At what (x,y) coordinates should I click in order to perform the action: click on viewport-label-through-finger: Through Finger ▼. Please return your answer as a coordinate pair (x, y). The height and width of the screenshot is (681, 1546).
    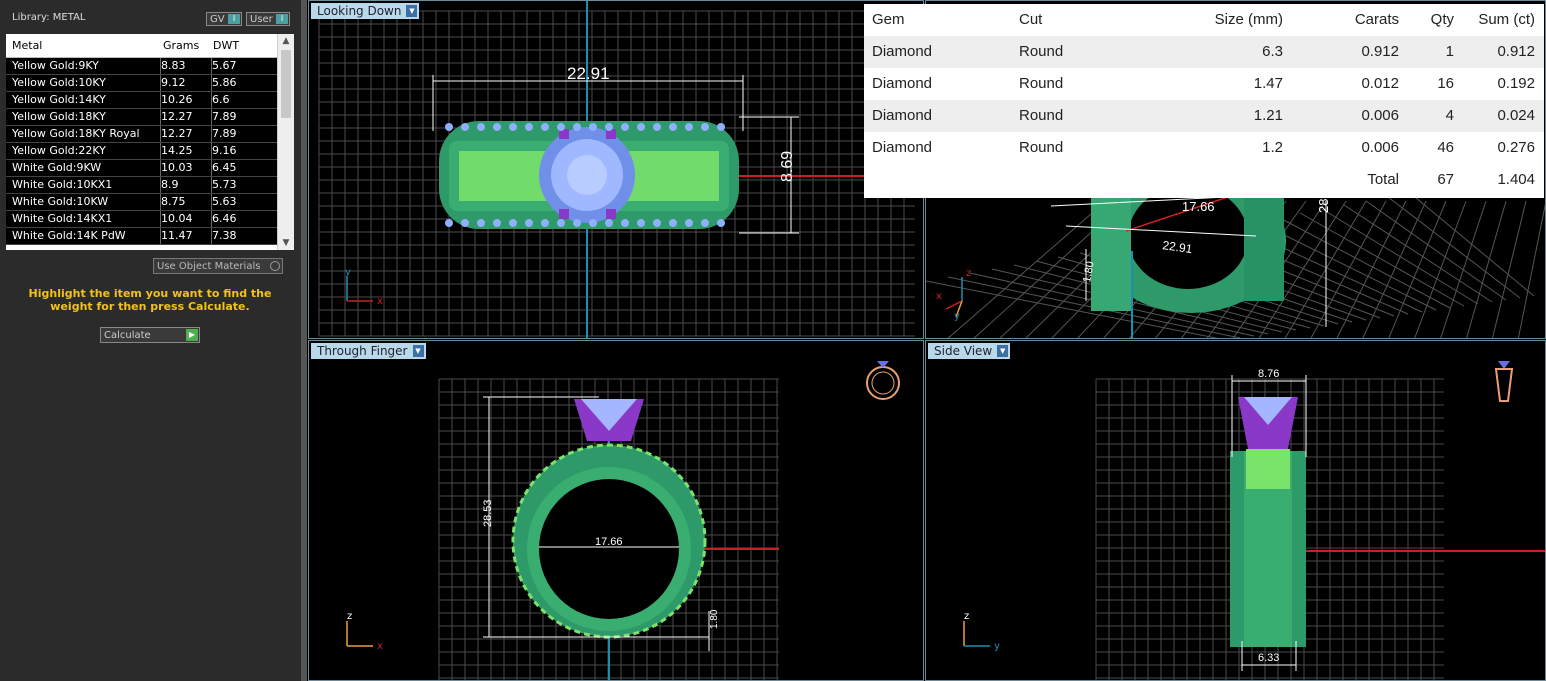
    Looking at the image, I should click on (368, 351).